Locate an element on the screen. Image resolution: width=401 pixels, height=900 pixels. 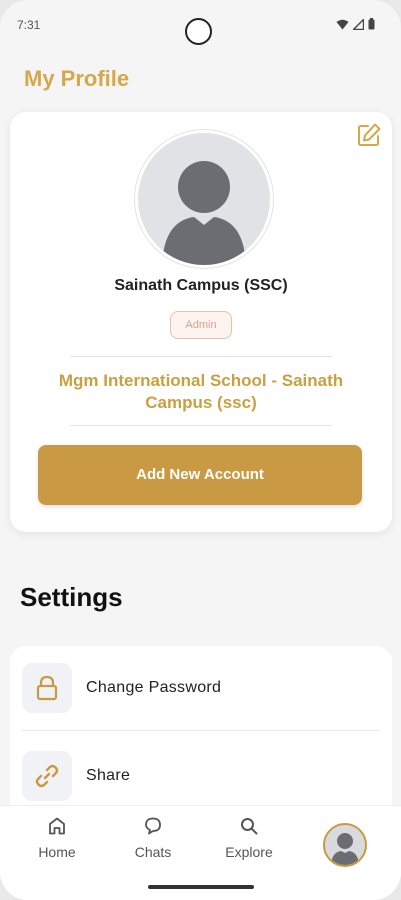
status-bar: 7:31 is located at coordinates (200, 26).